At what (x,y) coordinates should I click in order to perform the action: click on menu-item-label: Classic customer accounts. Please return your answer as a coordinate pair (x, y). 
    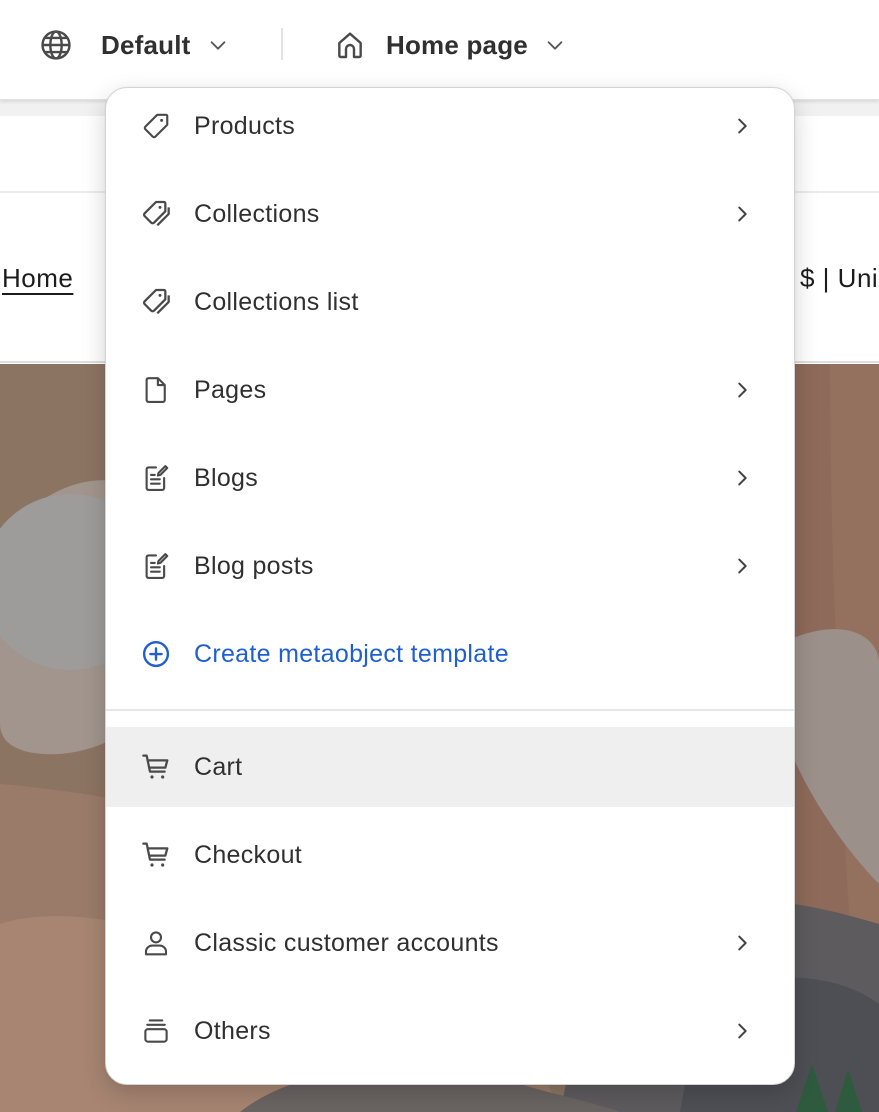
    Looking at the image, I should click on (346, 942).